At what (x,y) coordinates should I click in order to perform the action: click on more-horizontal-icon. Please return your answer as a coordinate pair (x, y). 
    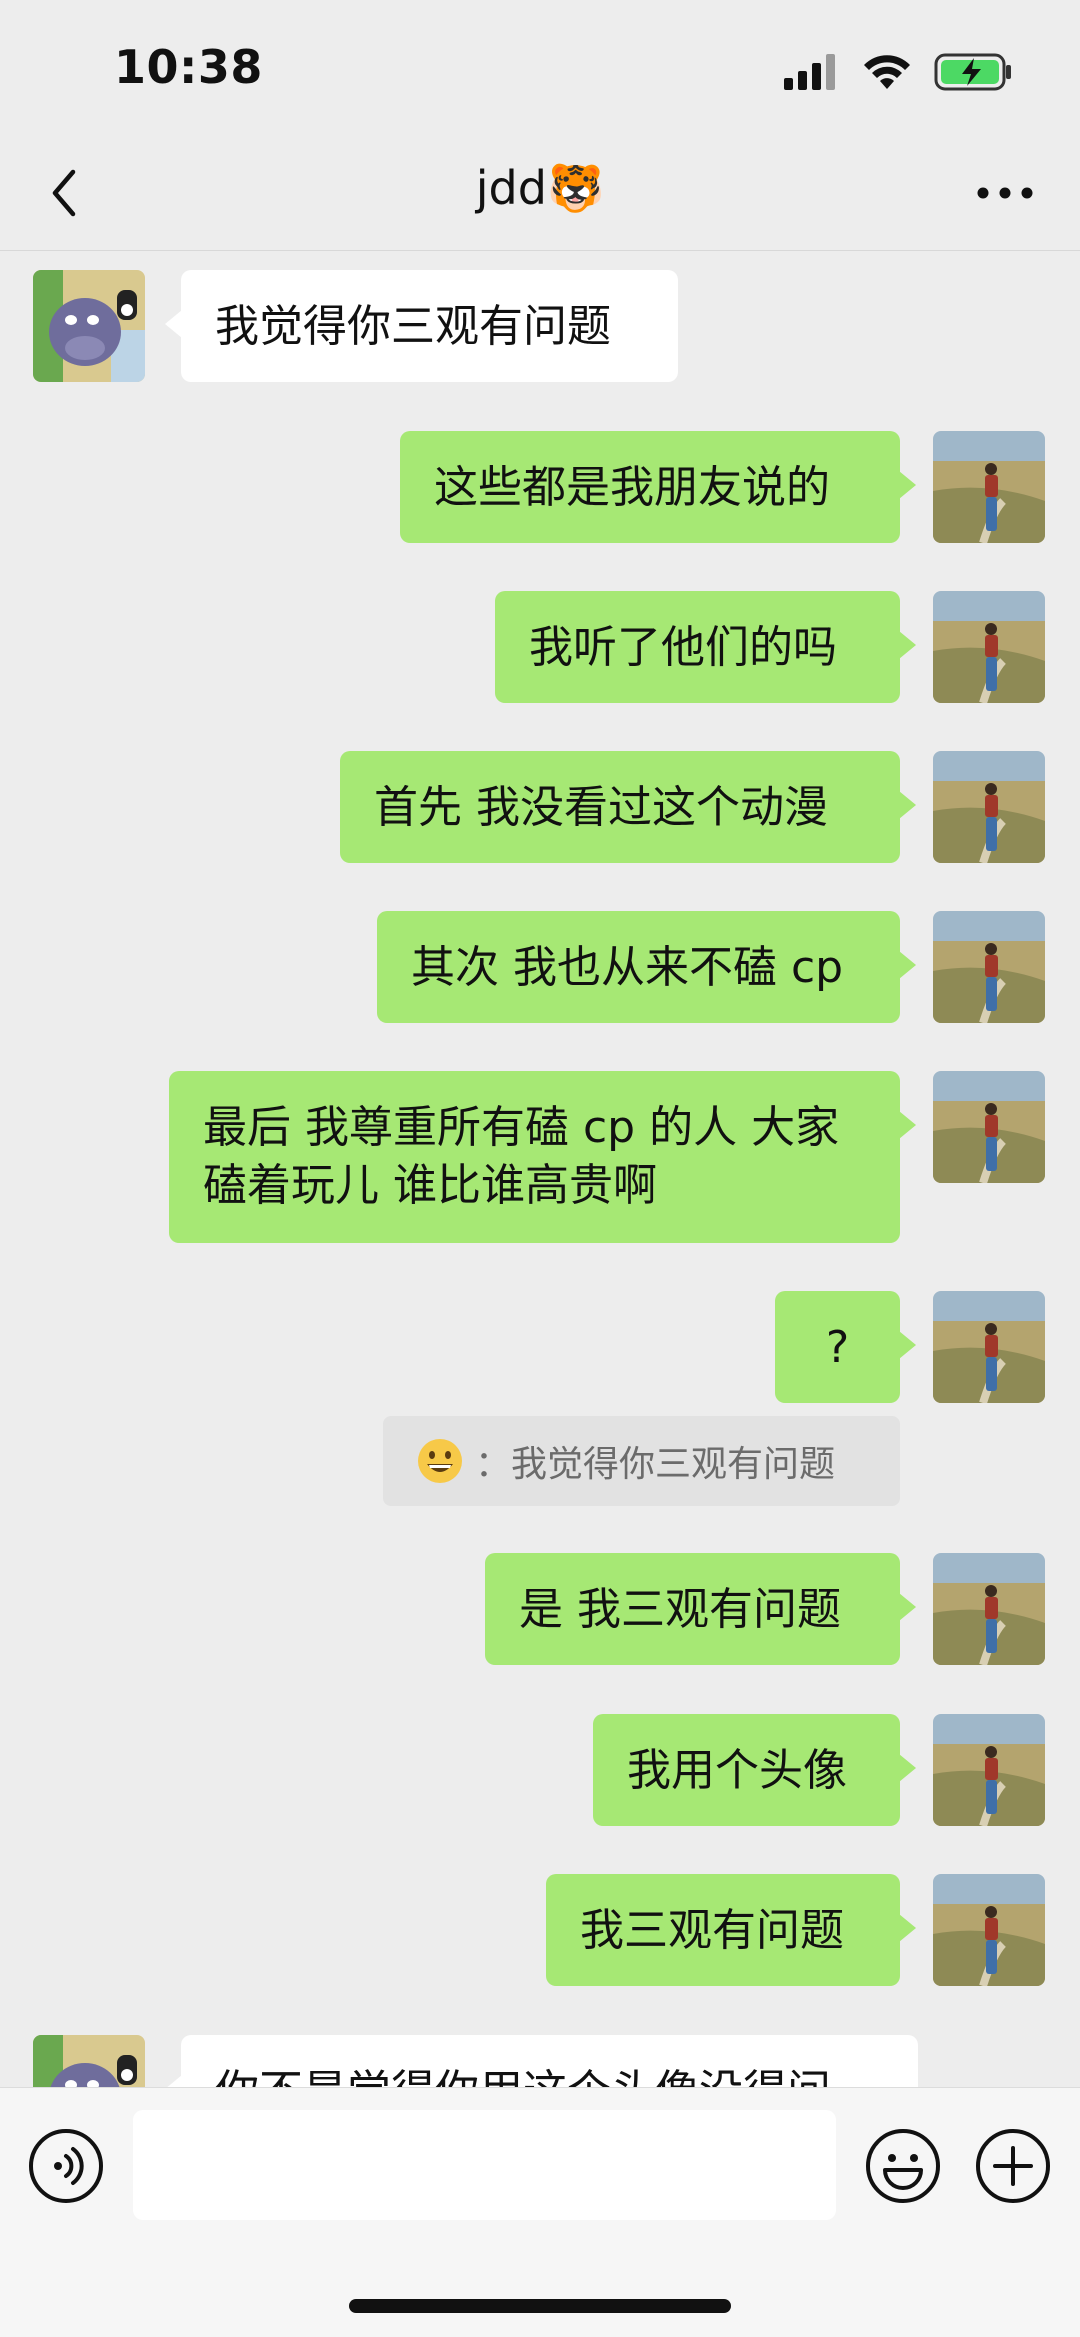
    Looking at the image, I should click on (1005, 193).